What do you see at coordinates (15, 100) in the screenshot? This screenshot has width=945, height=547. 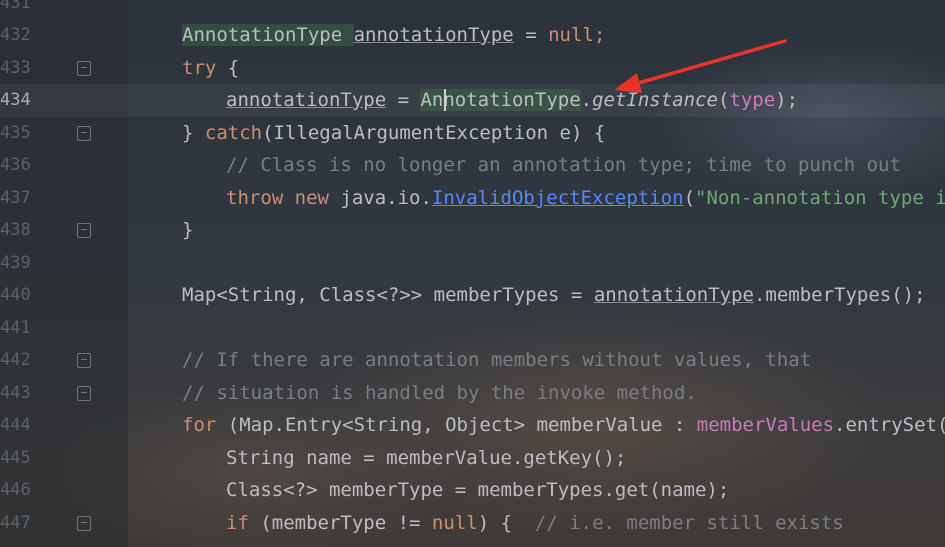 I see `line-number: 434` at bounding box center [15, 100].